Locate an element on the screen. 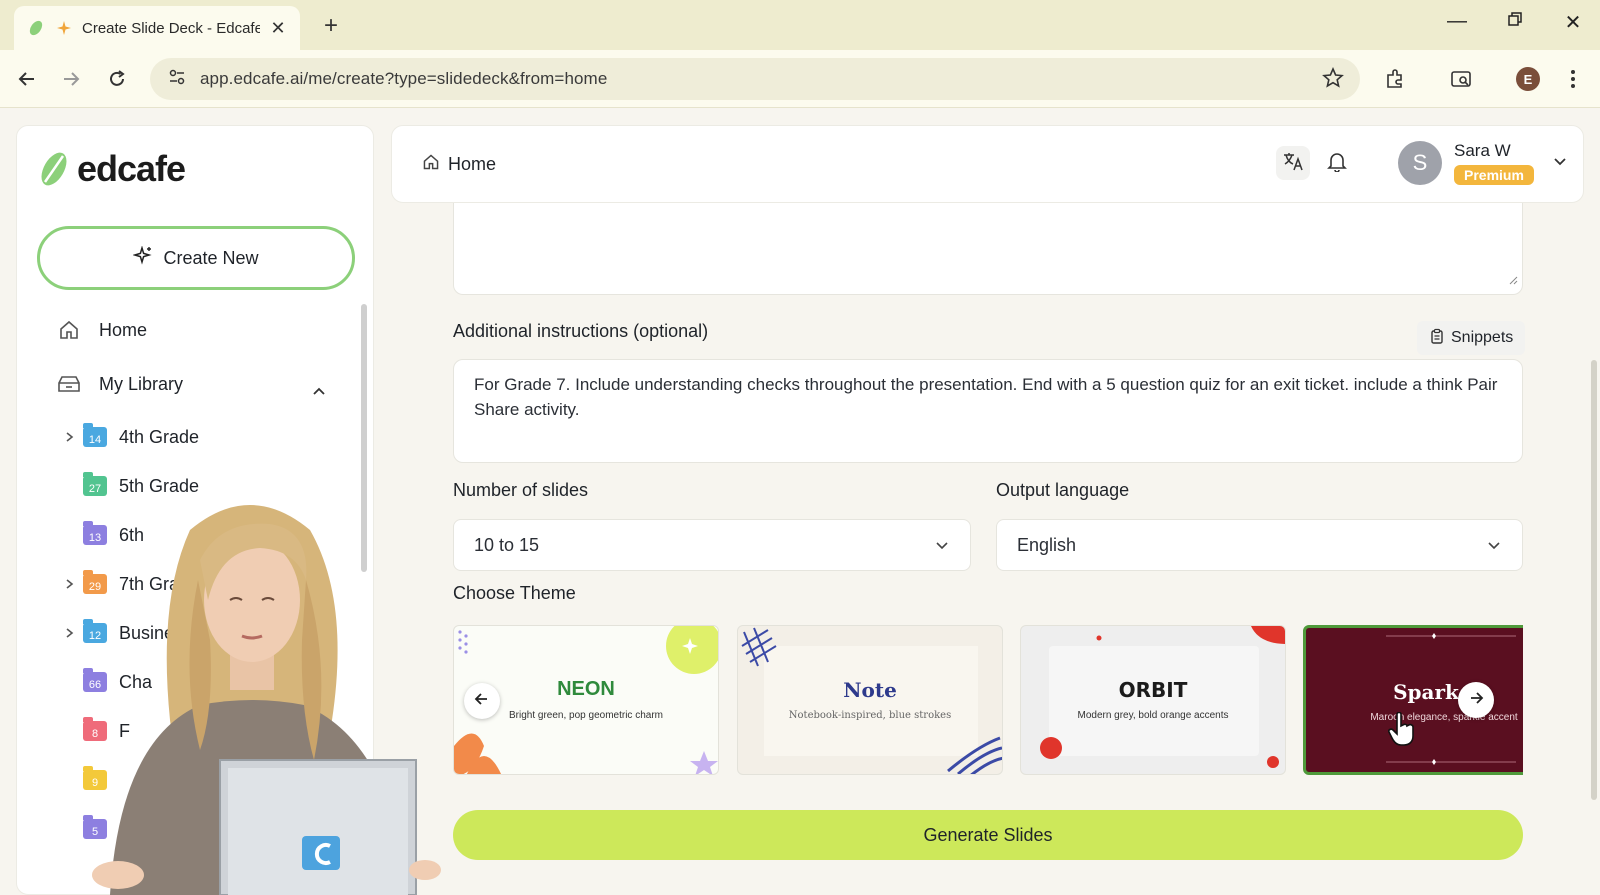 This screenshot has width=1600, height=895. chevron-up-icon is located at coordinates (319, 393).